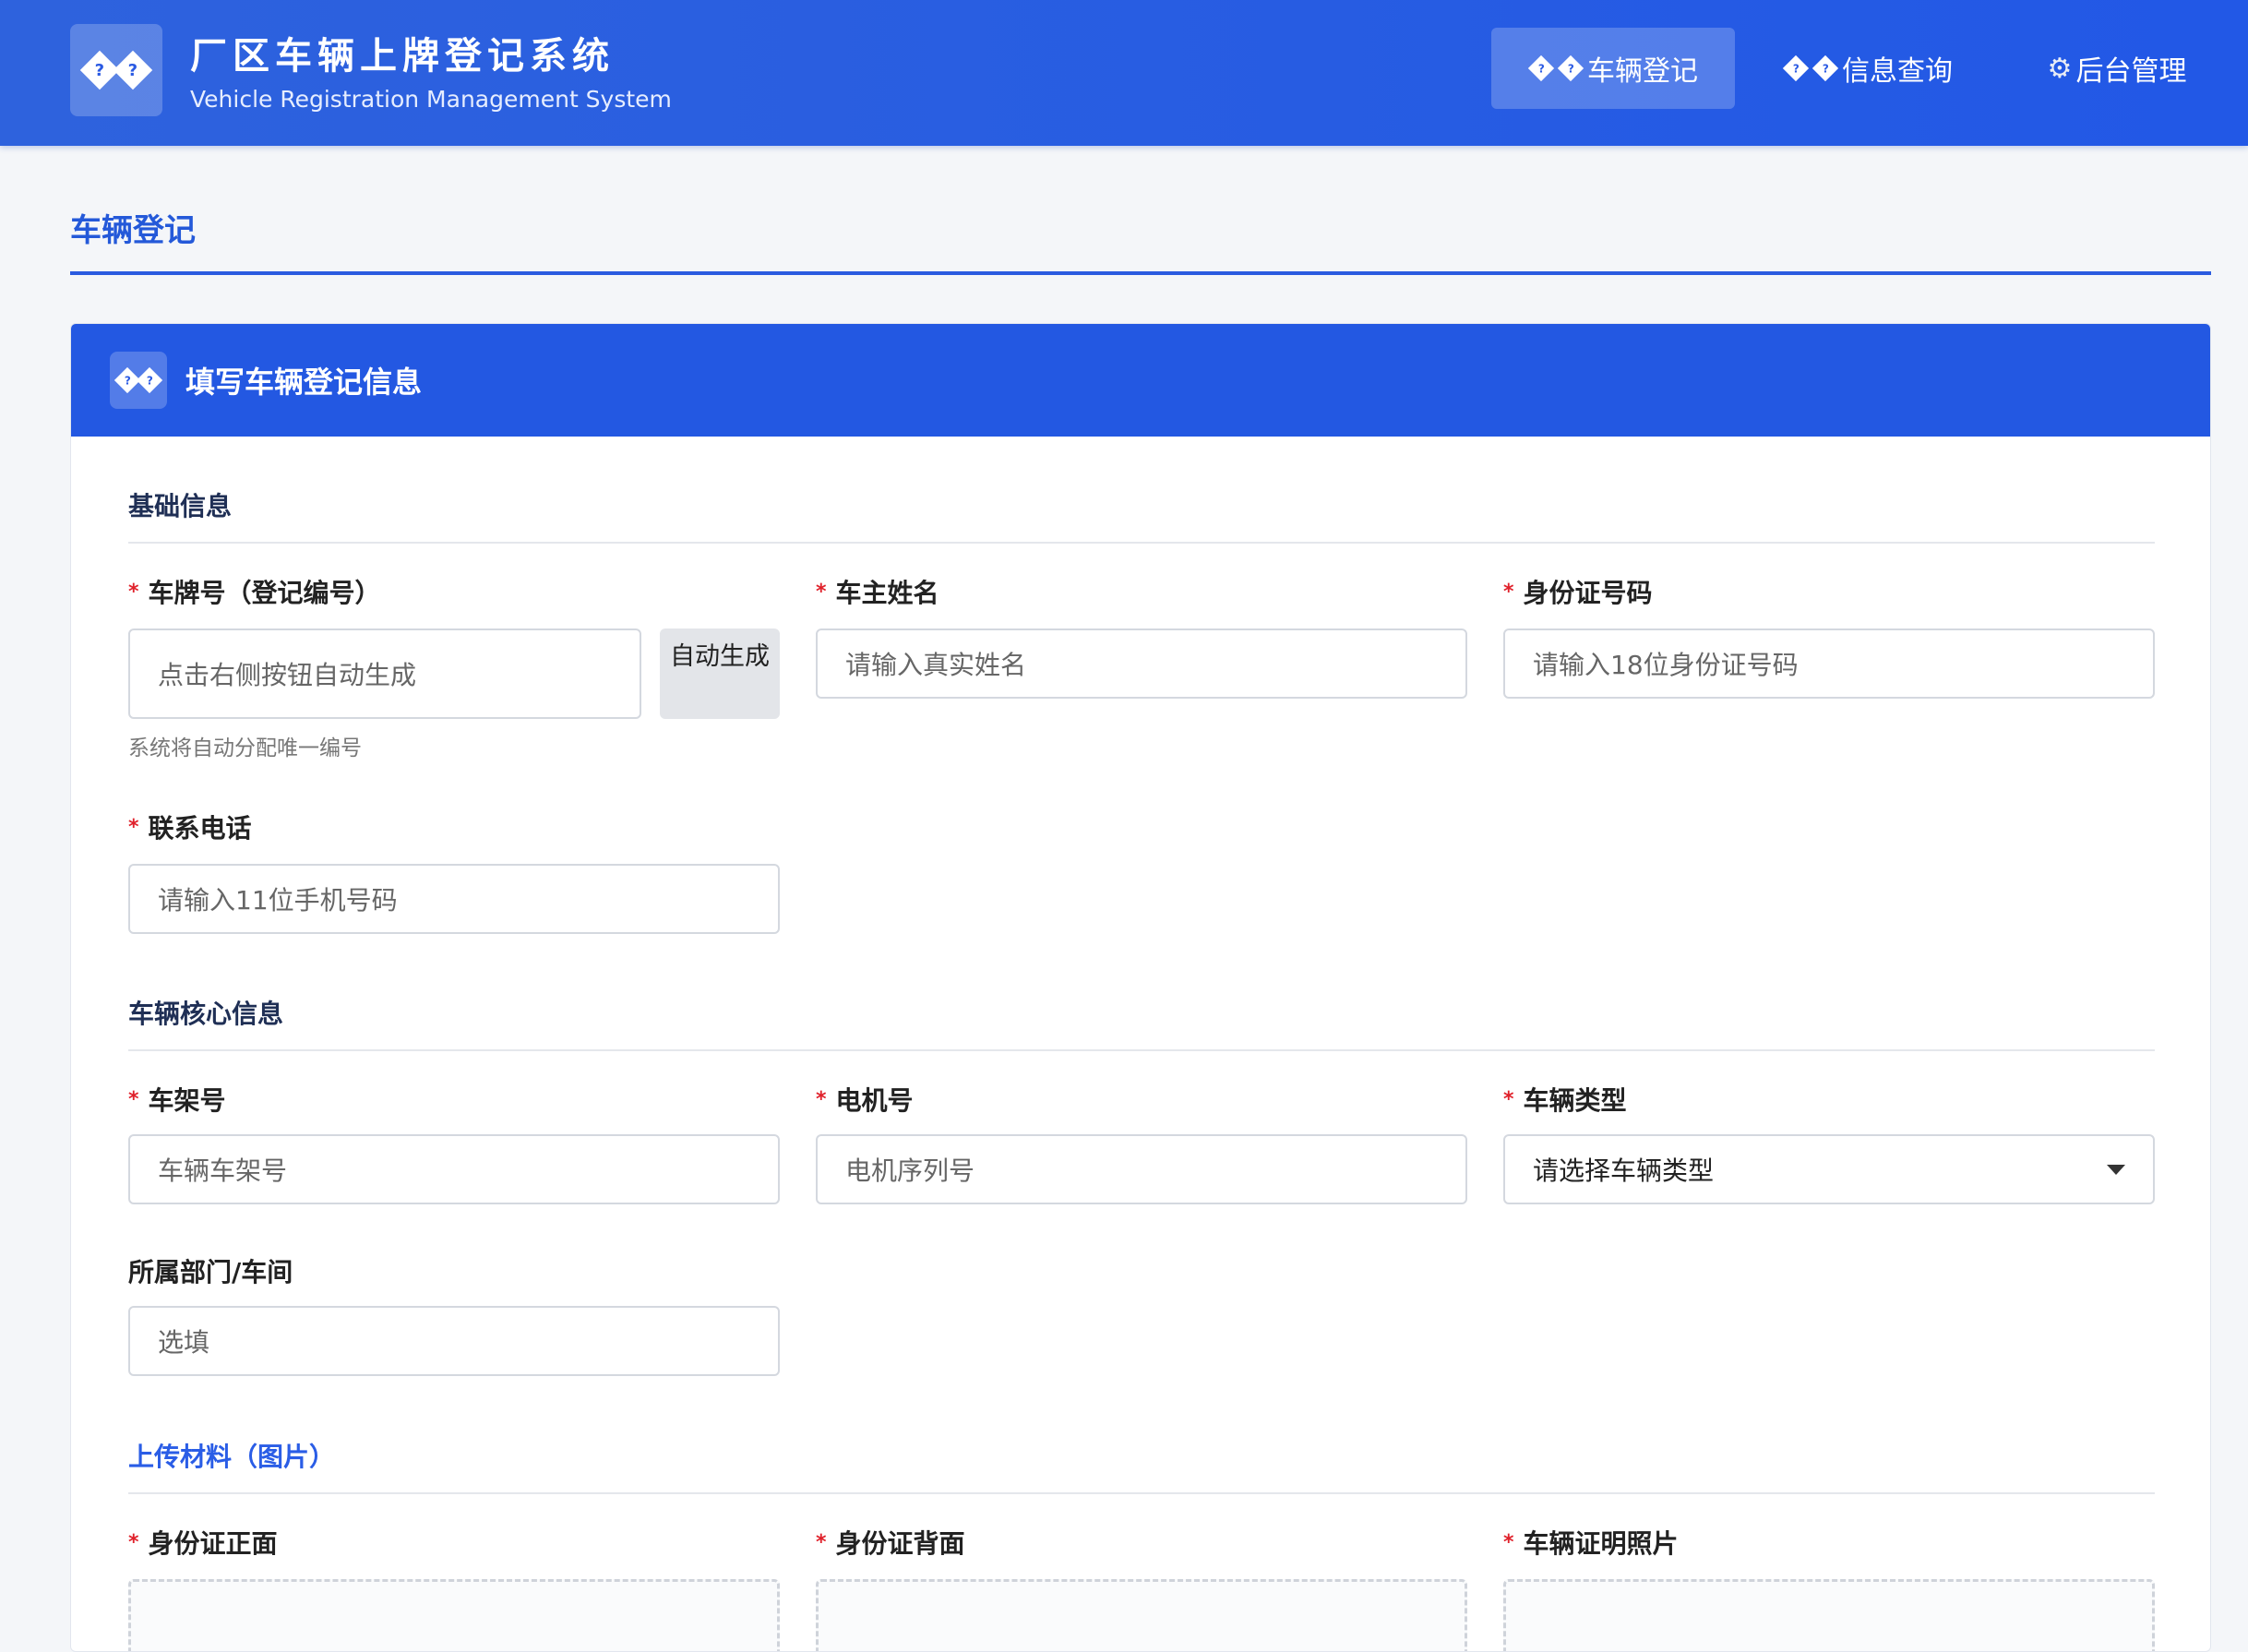 This screenshot has width=2248, height=1652. I want to click on frame-label: * 车架号, so click(177, 1101).